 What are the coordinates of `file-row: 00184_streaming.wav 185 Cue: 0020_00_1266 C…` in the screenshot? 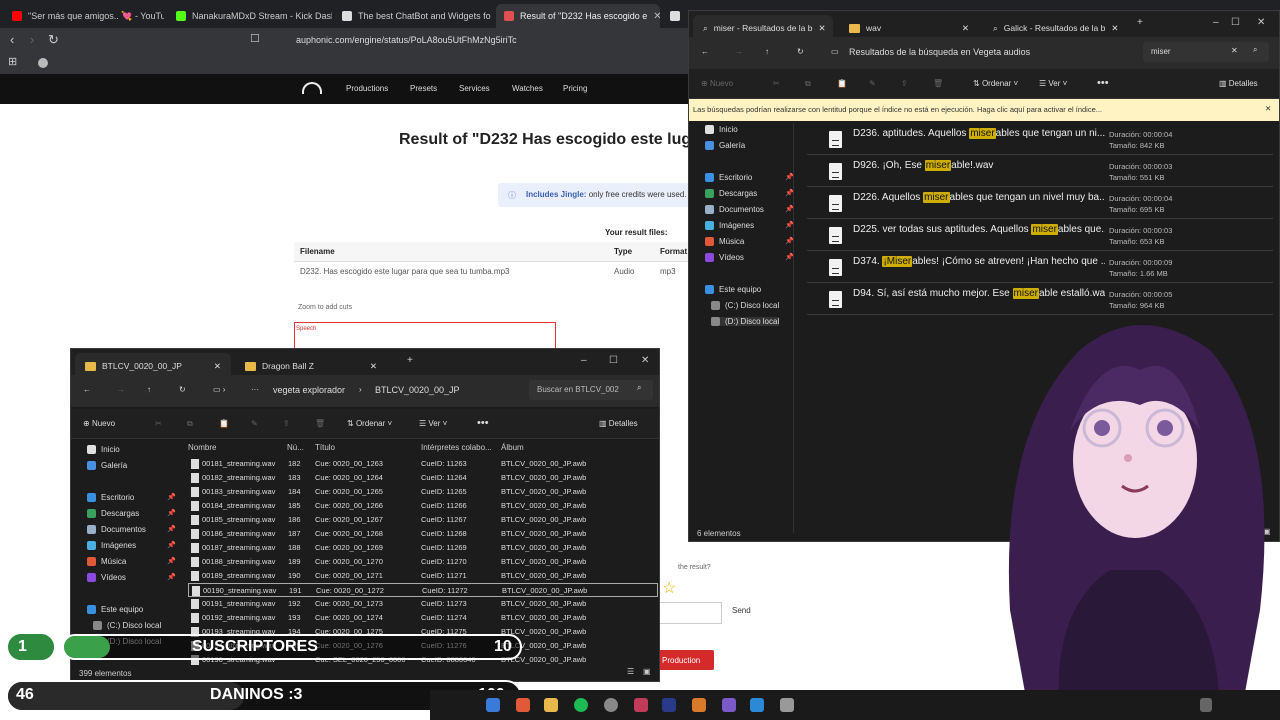 It's located at (423, 506).